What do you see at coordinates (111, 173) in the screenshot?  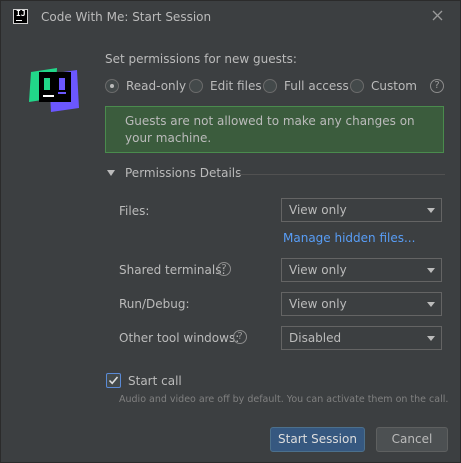 I see `triangle-down-icon` at bounding box center [111, 173].